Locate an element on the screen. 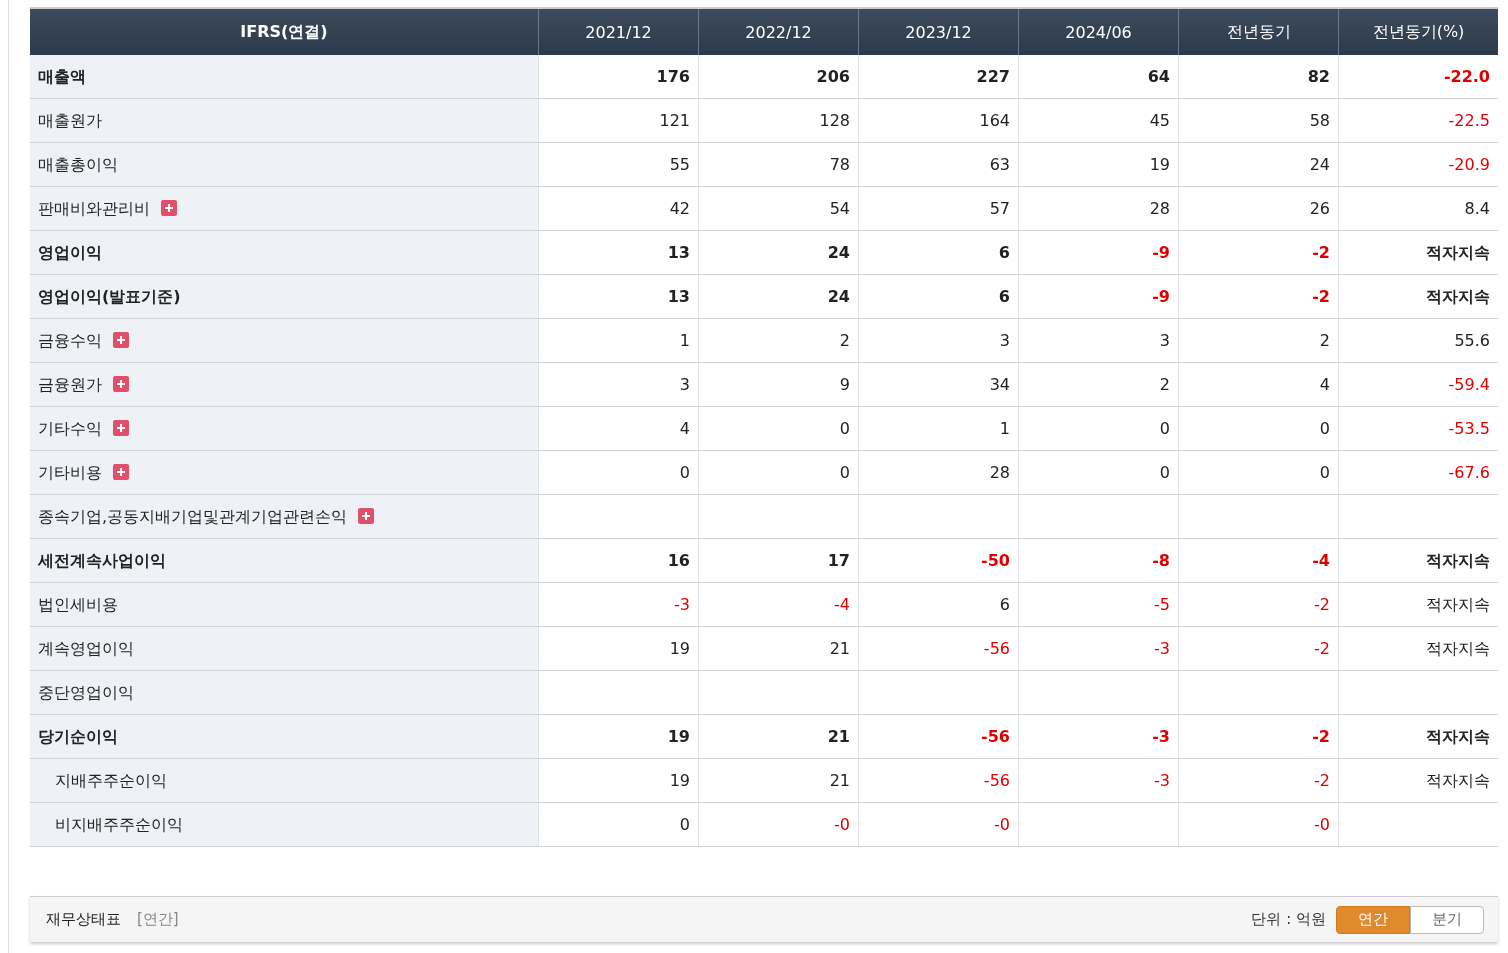 This screenshot has width=1508, height=953. row-label: 매출총이익 is located at coordinates (284, 164).